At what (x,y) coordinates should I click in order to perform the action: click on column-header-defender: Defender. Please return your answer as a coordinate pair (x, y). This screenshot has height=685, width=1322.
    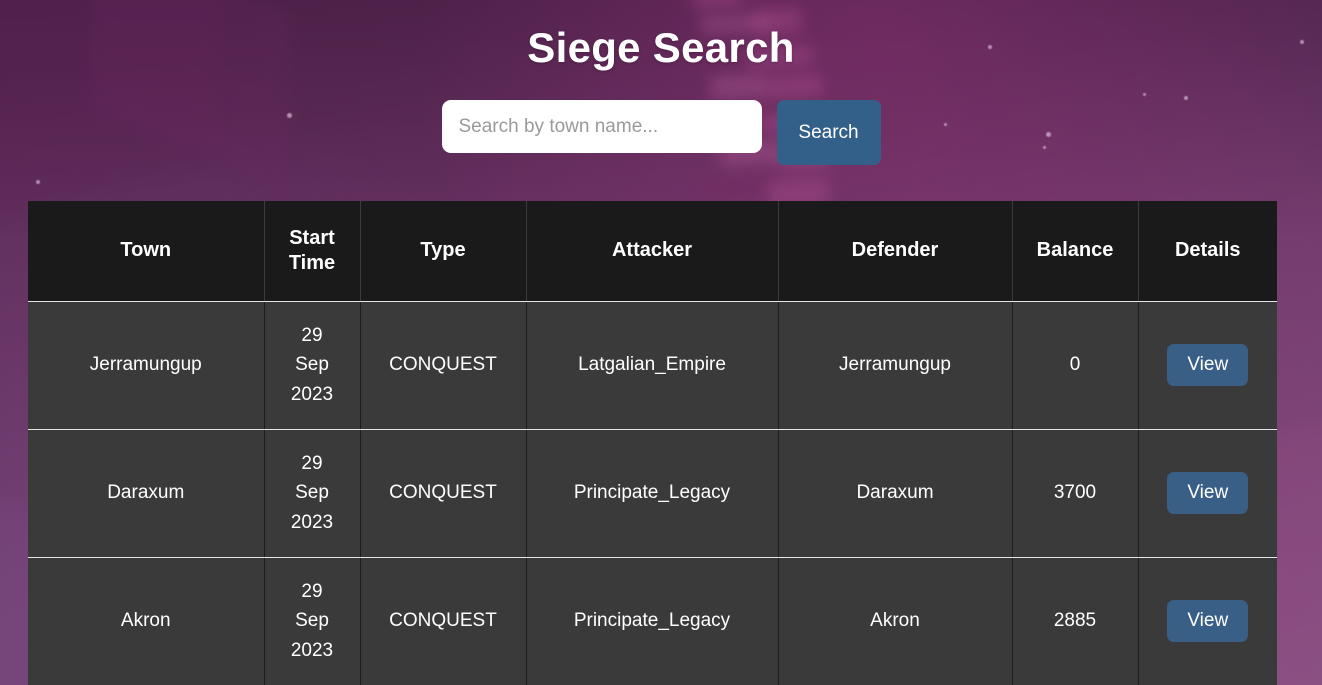
    Looking at the image, I should click on (895, 251).